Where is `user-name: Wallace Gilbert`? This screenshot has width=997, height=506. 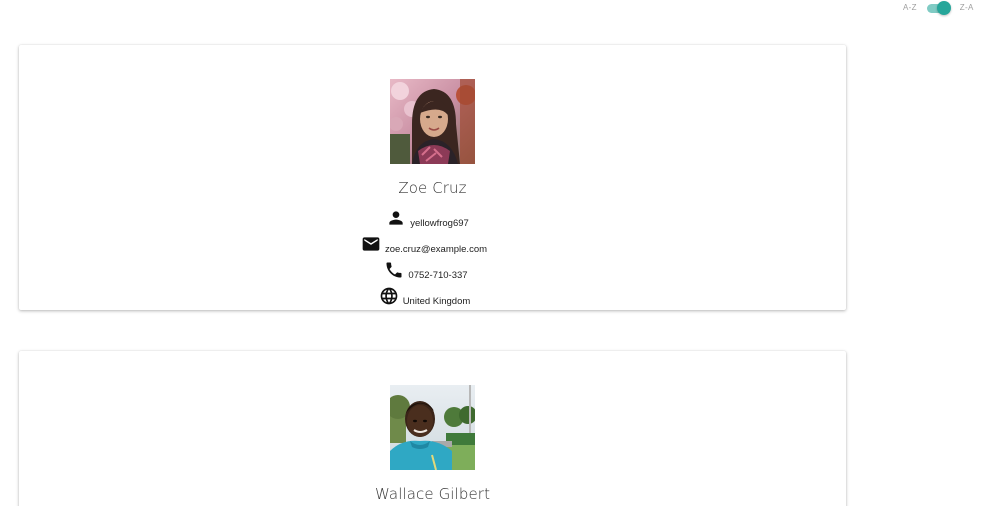
user-name: Wallace Gilbert is located at coordinates (432, 494).